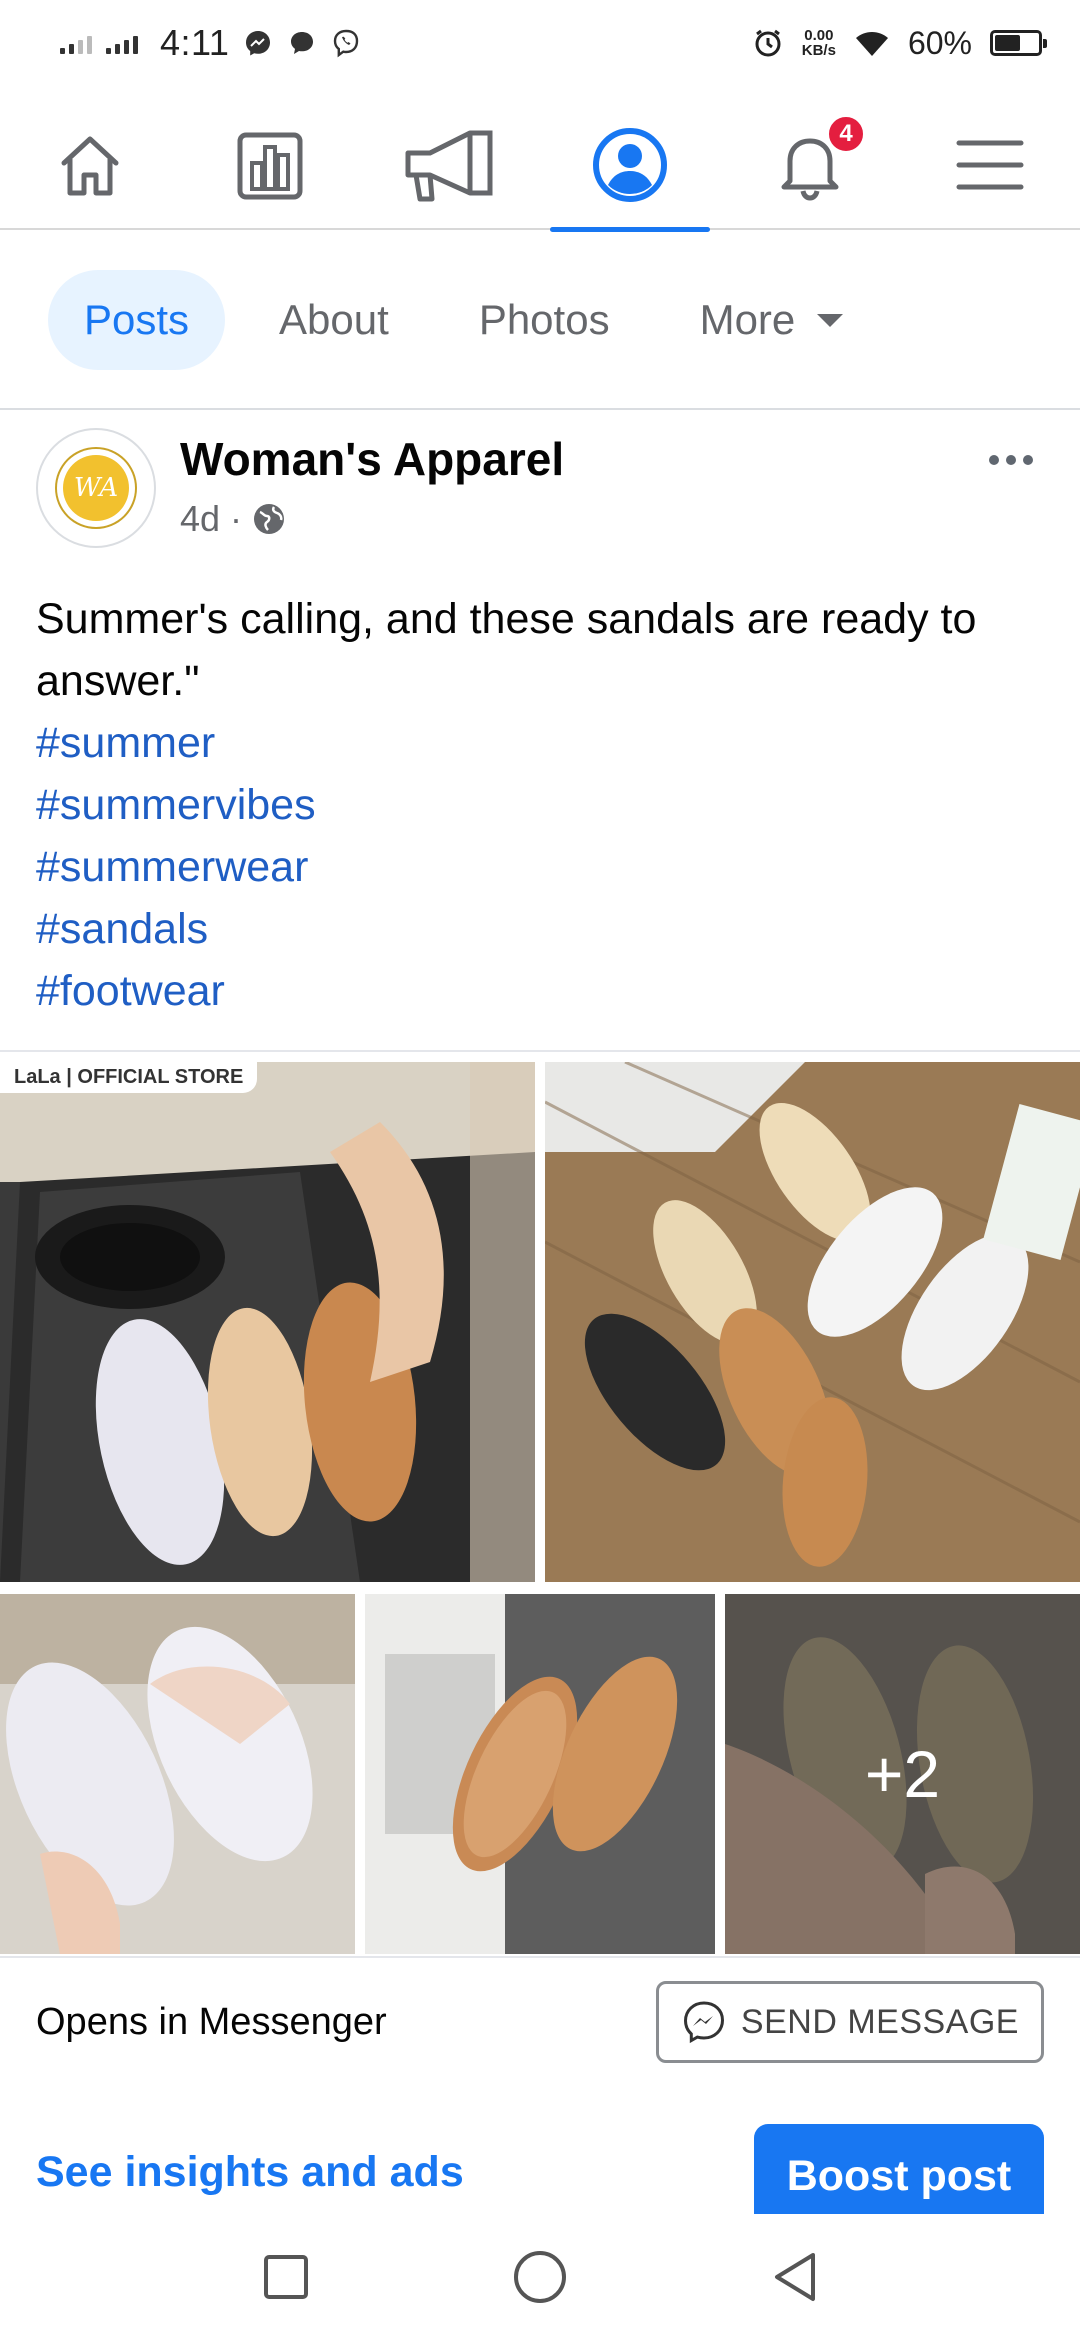 This screenshot has width=1080, height=2340. I want to click on post-photo-1: LaLa | OFFICIAL STORE, so click(267, 1322).